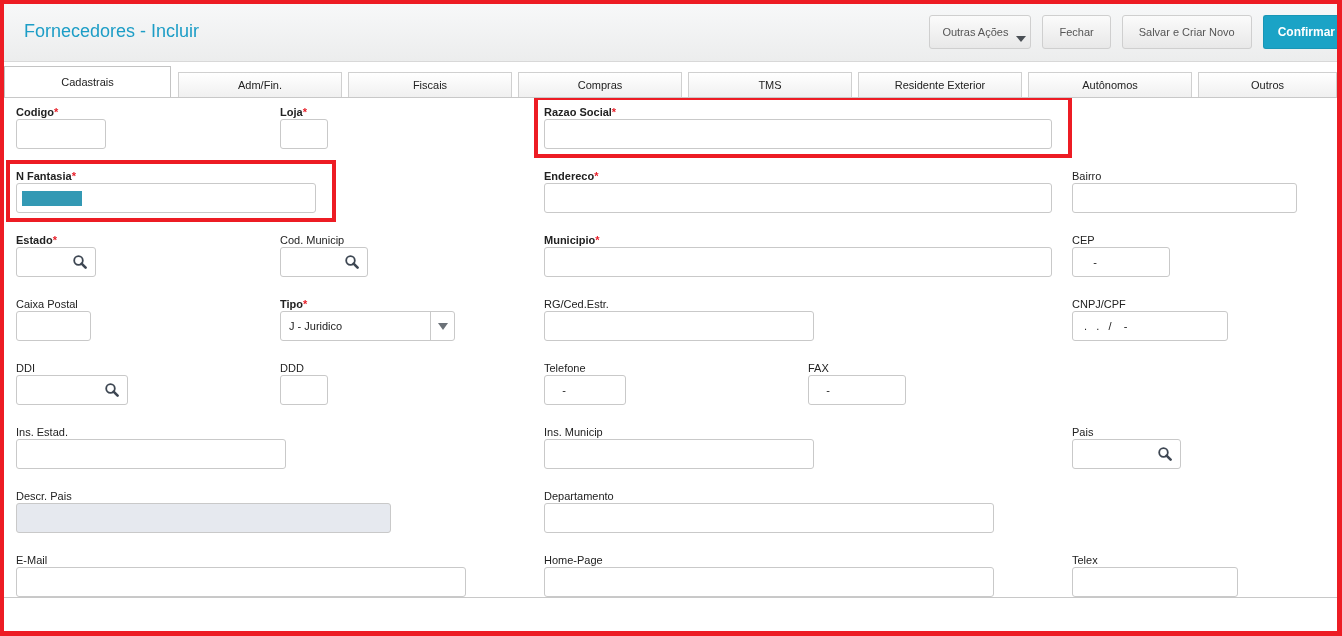 This screenshot has width=1342, height=636. What do you see at coordinates (600, 84) in the screenshot?
I see `tab: Compras` at bounding box center [600, 84].